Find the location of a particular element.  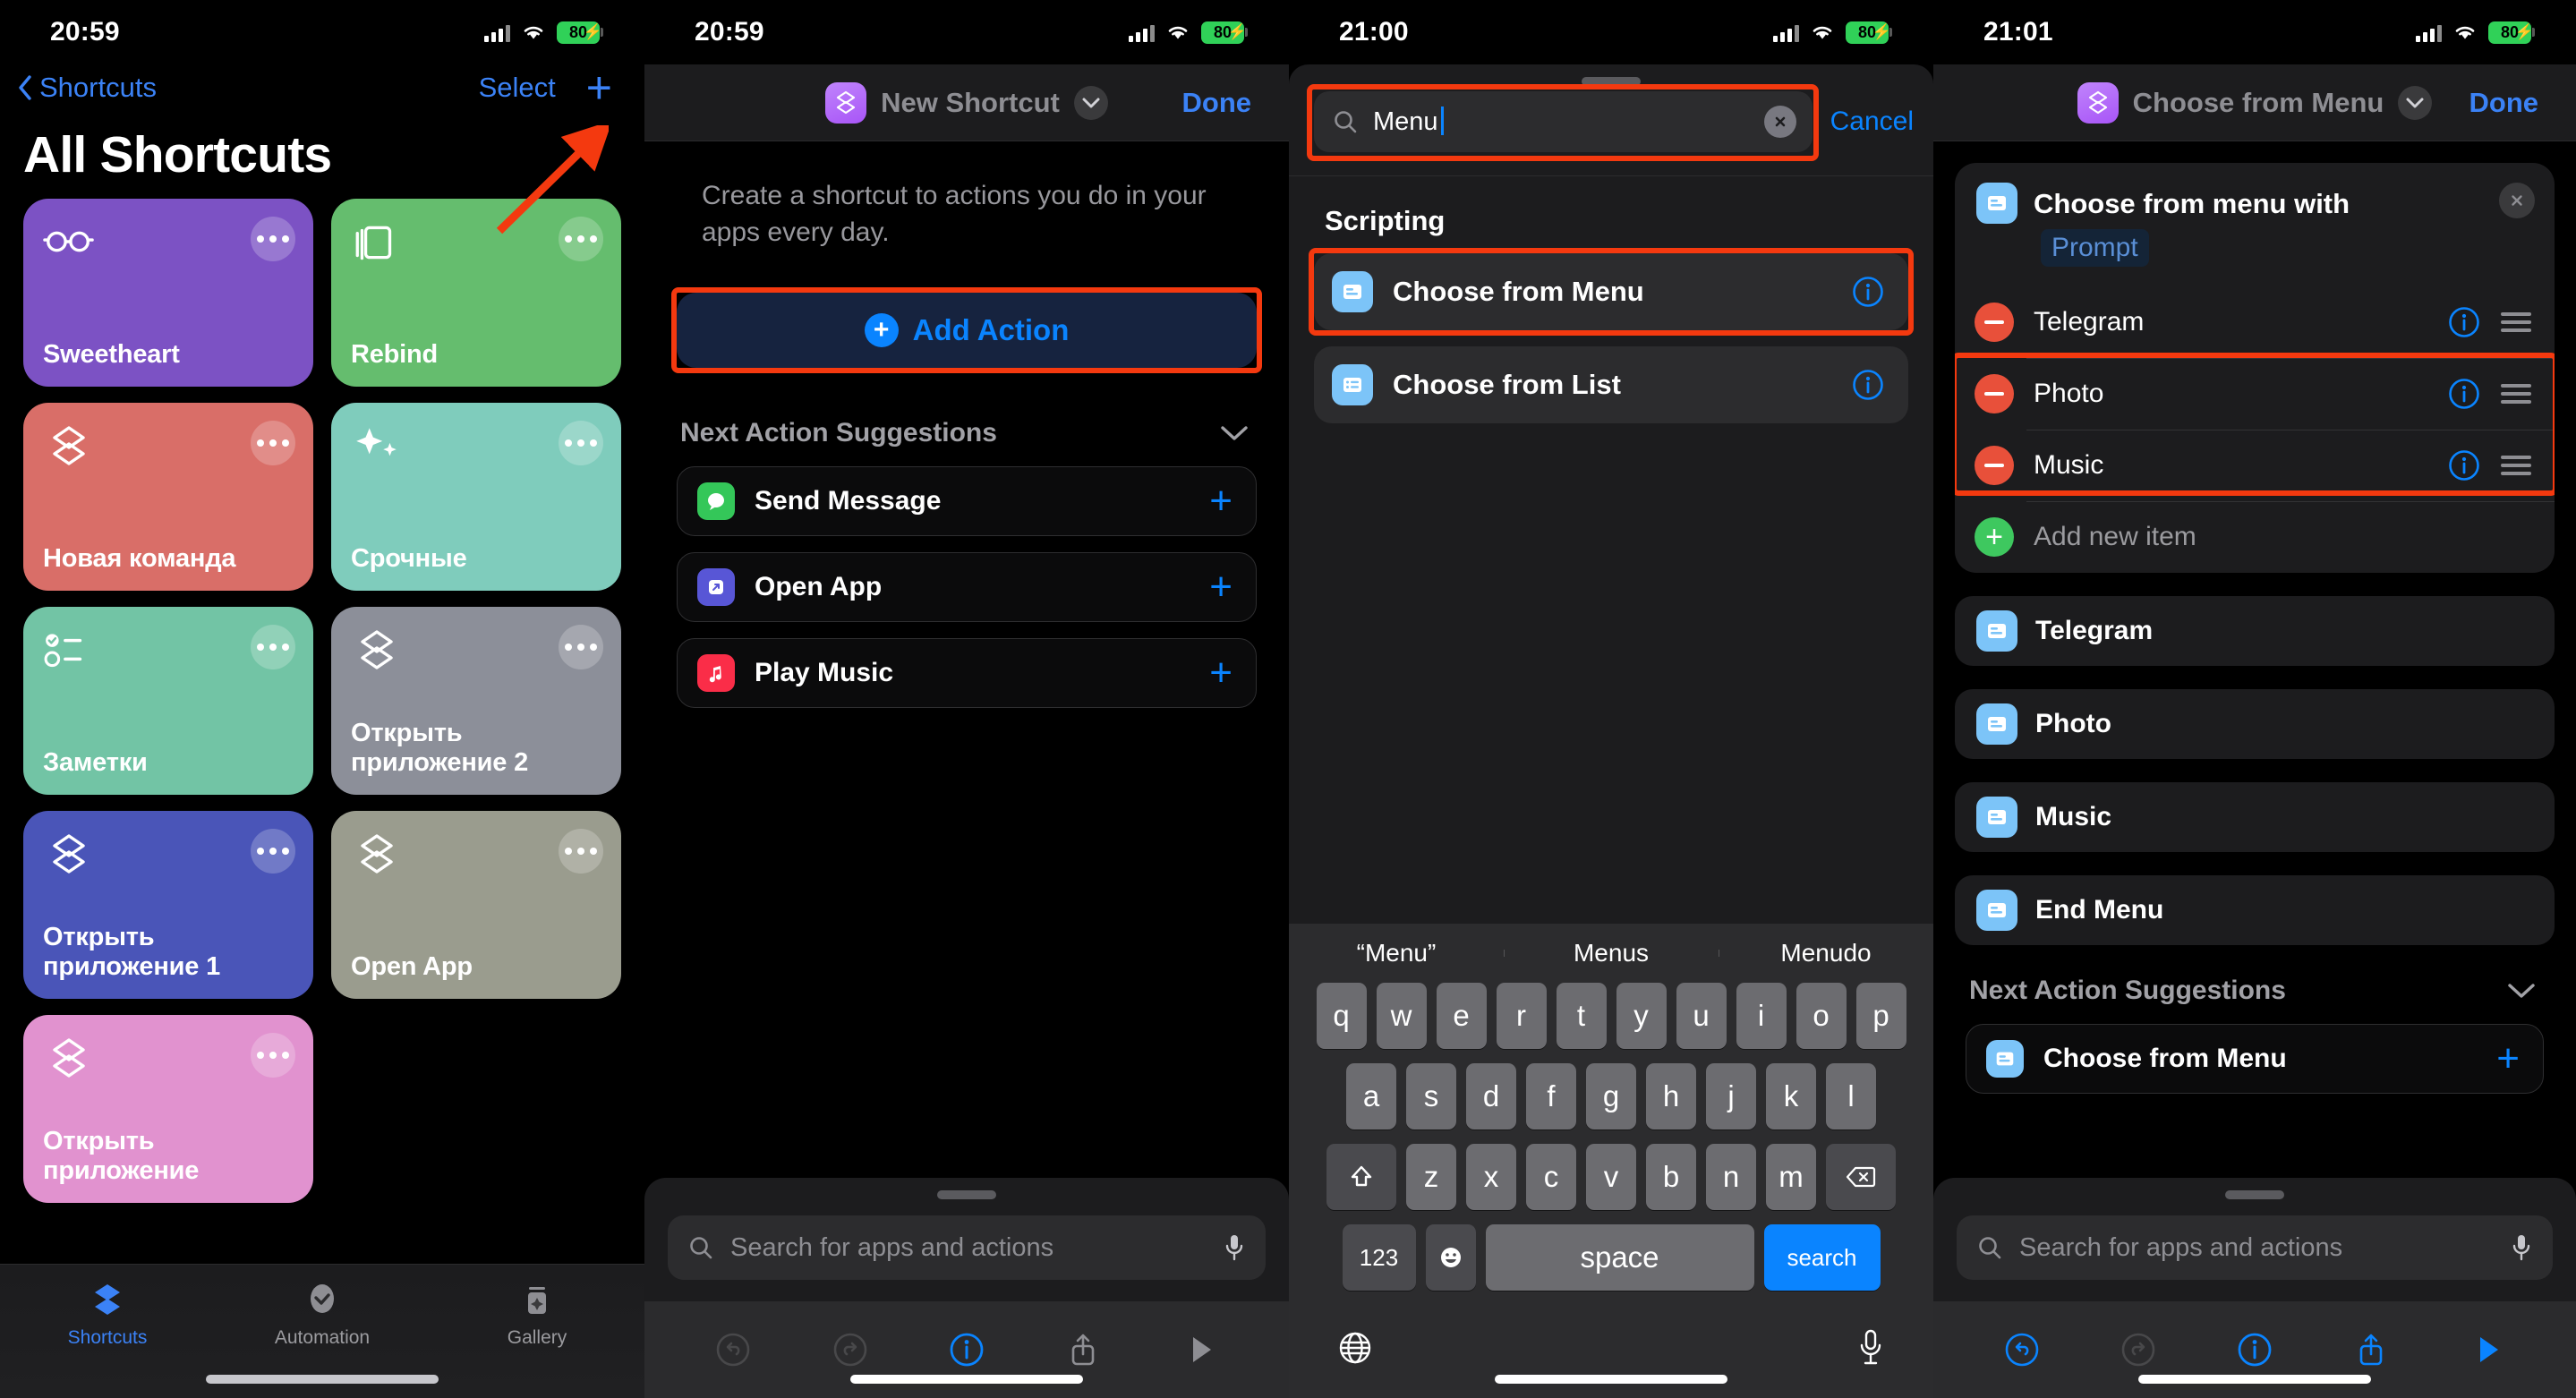

add-item-button: + is located at coordinates (1994, 537).